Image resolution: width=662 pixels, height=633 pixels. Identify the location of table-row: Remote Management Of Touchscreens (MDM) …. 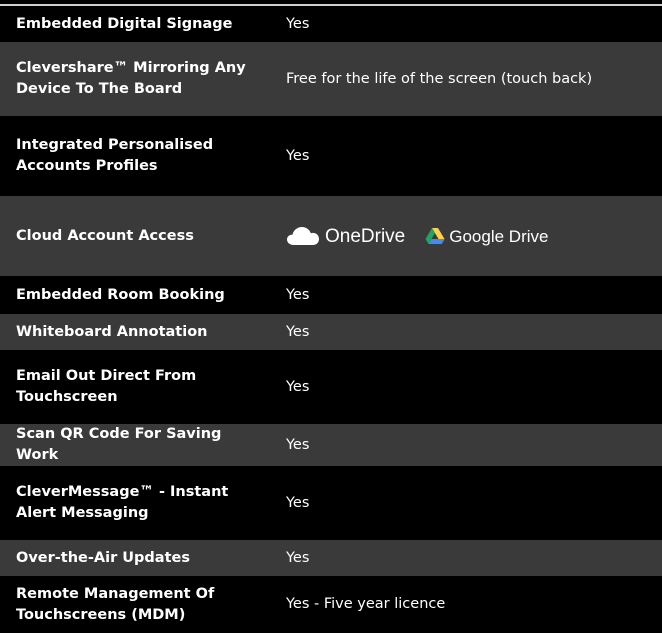
(331, 604).